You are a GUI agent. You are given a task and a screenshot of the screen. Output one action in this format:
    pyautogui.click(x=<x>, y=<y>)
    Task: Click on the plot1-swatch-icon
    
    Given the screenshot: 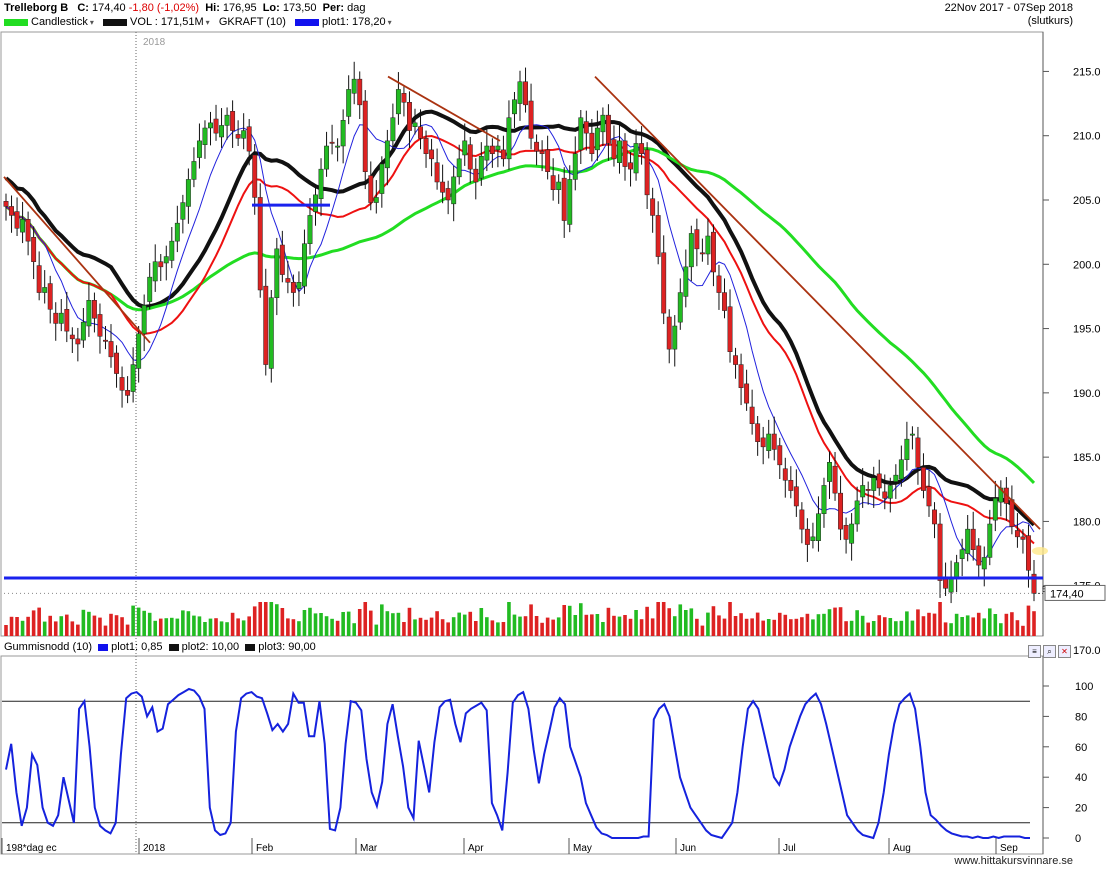 What is the action you would take?
    pyautogui.click(x=307, y=22)
    